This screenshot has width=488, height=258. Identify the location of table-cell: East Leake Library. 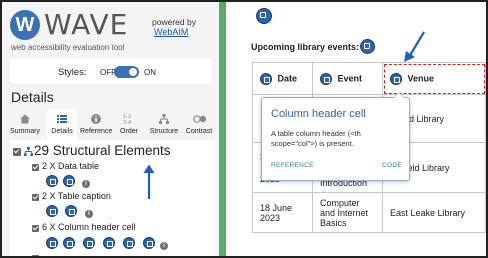
(434, 212).